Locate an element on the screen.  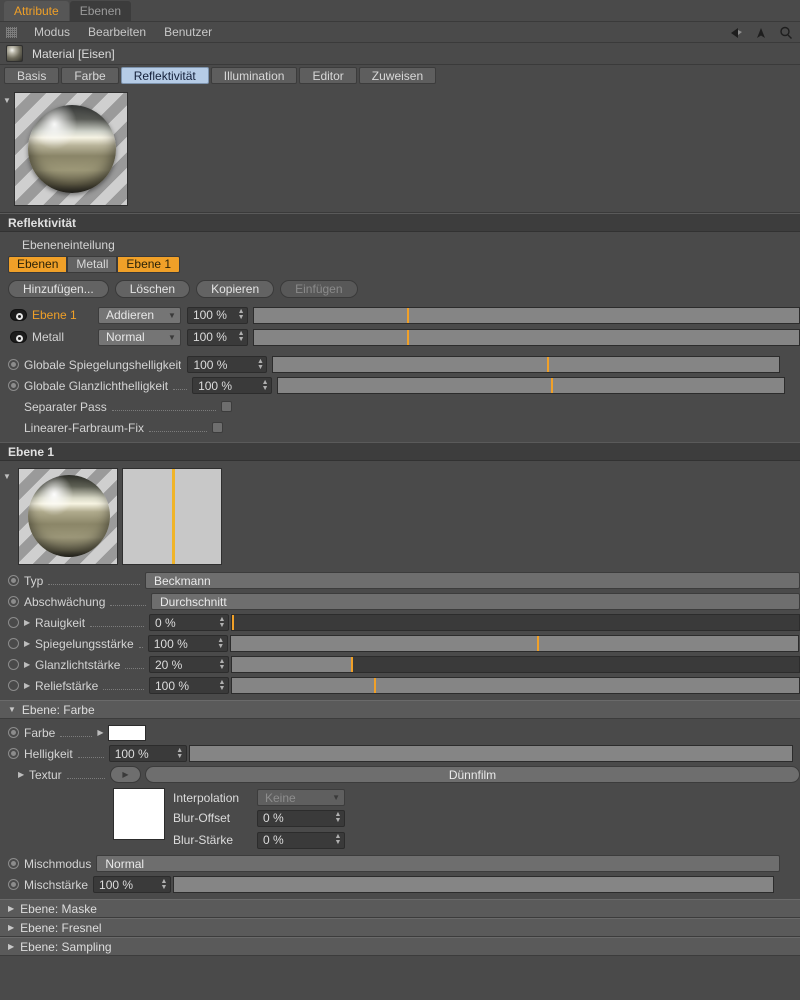
kopieren-button: Kopieren is located at coordinates (235, 289).